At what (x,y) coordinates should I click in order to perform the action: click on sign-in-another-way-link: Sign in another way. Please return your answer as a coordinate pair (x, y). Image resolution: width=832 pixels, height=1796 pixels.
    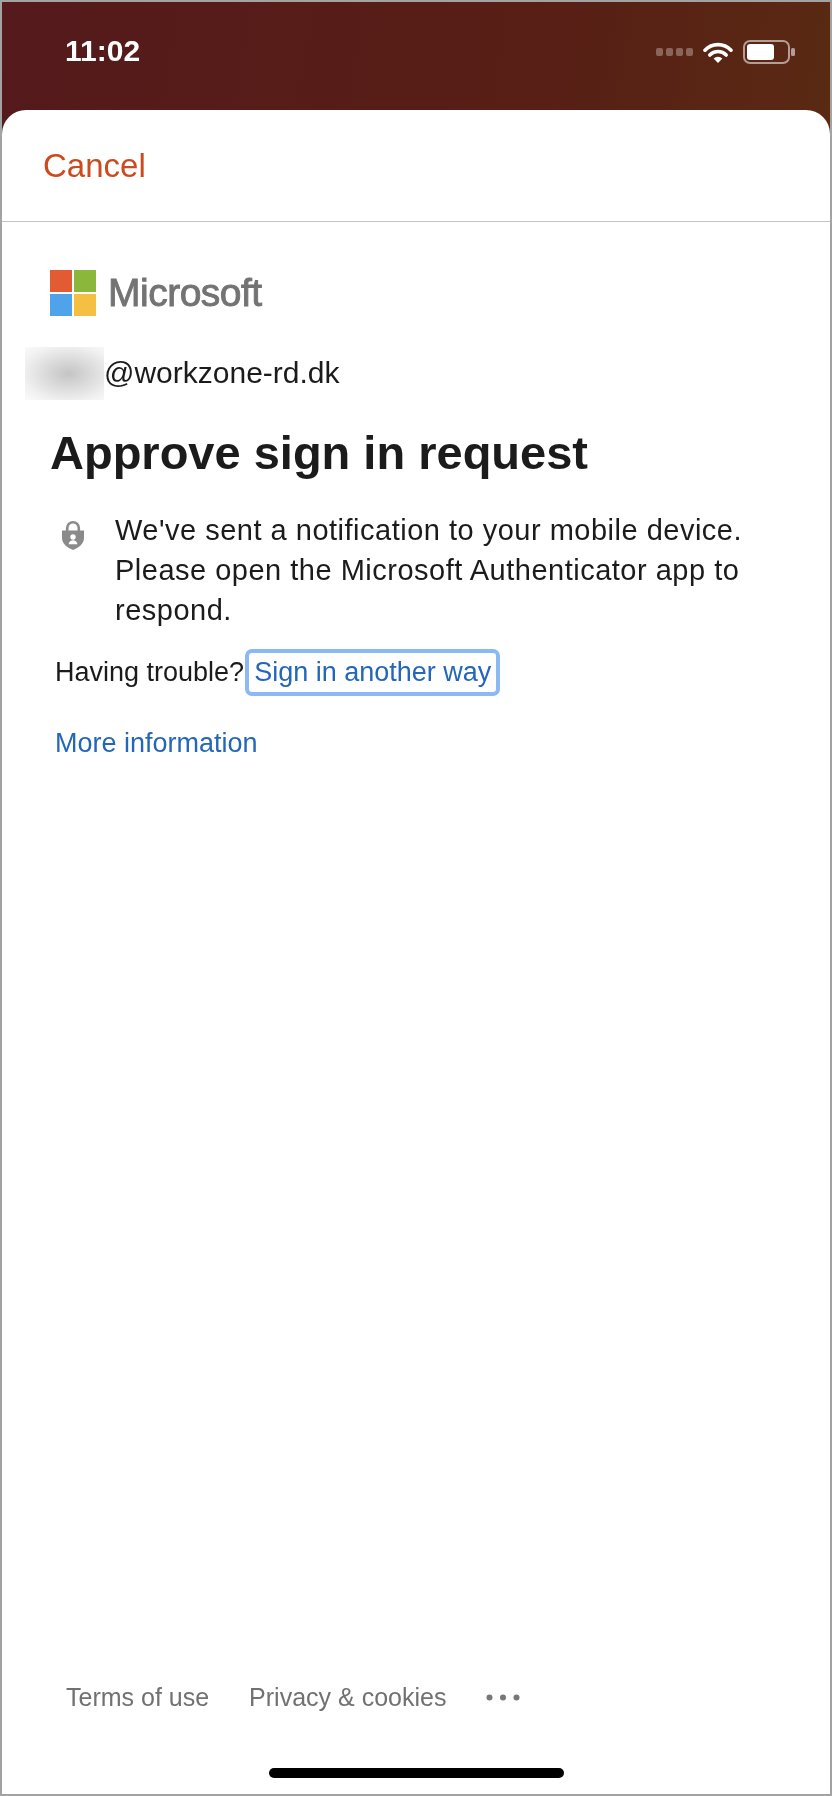
    Looking at the image, I should click on (373, 672).